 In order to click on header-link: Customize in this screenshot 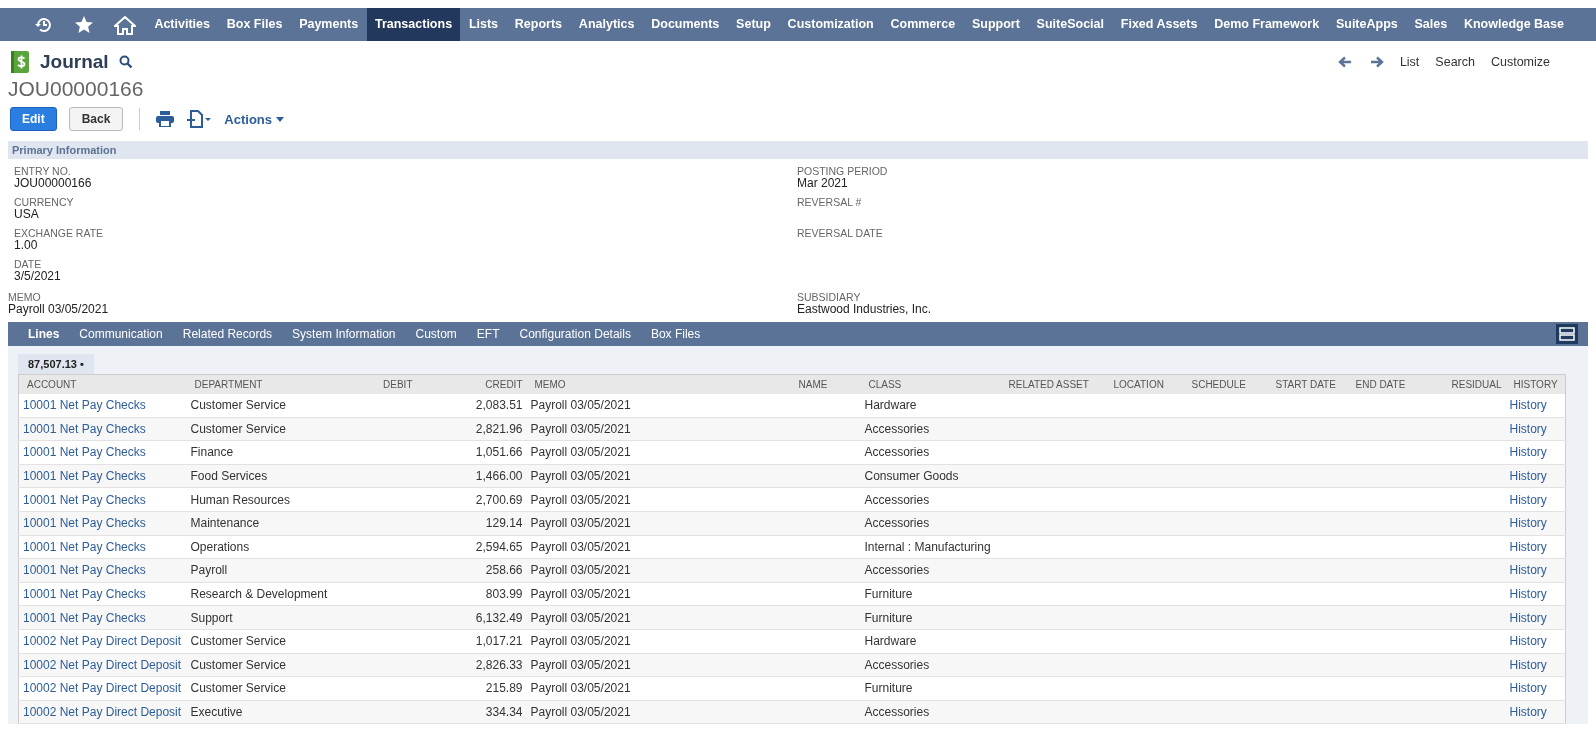, I will do `click(1520, 62)`.